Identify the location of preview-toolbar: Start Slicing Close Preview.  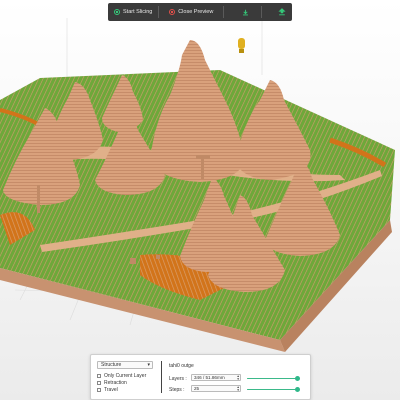
(200, 12).